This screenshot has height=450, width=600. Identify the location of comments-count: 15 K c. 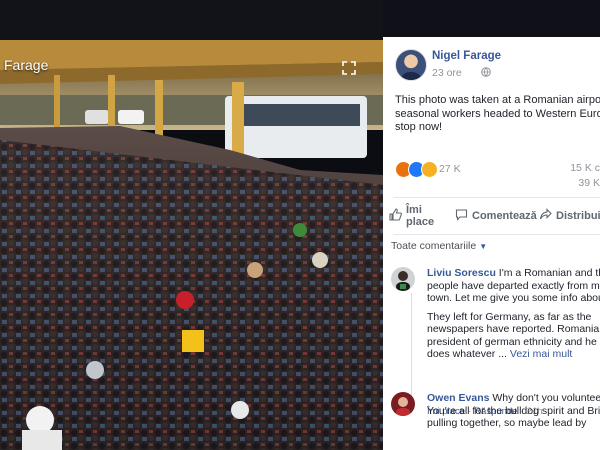
(585, 168).